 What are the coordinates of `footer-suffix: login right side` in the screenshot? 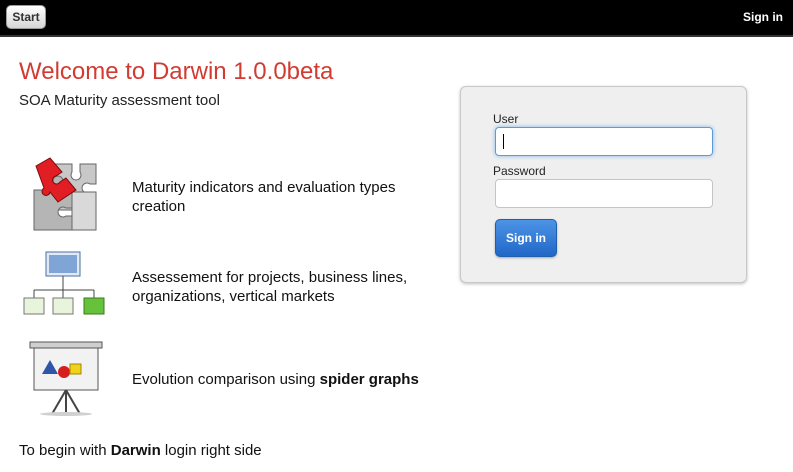 It's located at (211, 450).